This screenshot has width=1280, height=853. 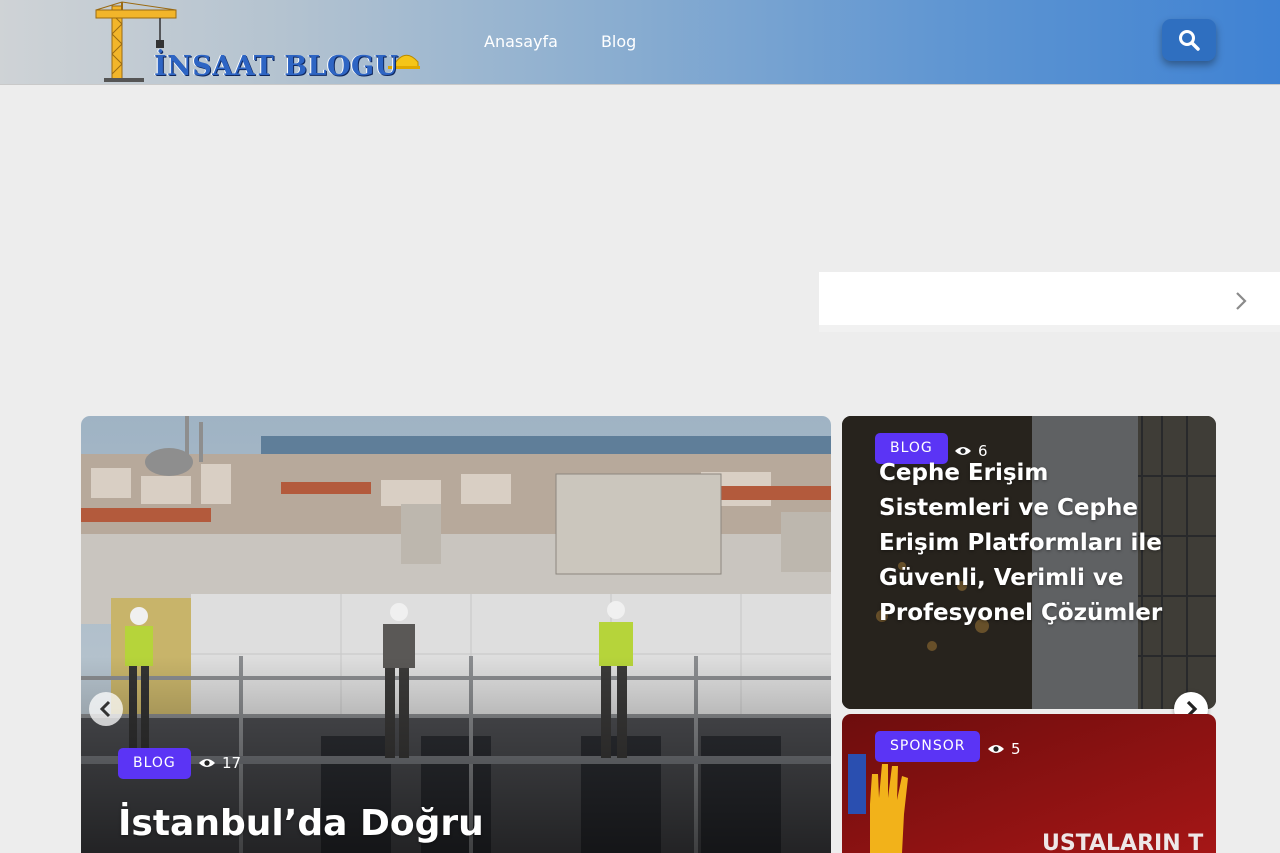 What do you see at coordinates (1016, 749) in the screenshot?
I see `view-count-value: 5` at bounding box center [1016, 749].